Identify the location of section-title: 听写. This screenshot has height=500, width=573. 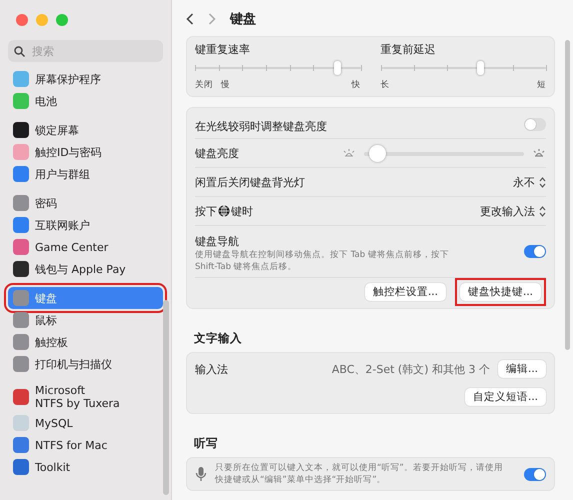
(206, 443).